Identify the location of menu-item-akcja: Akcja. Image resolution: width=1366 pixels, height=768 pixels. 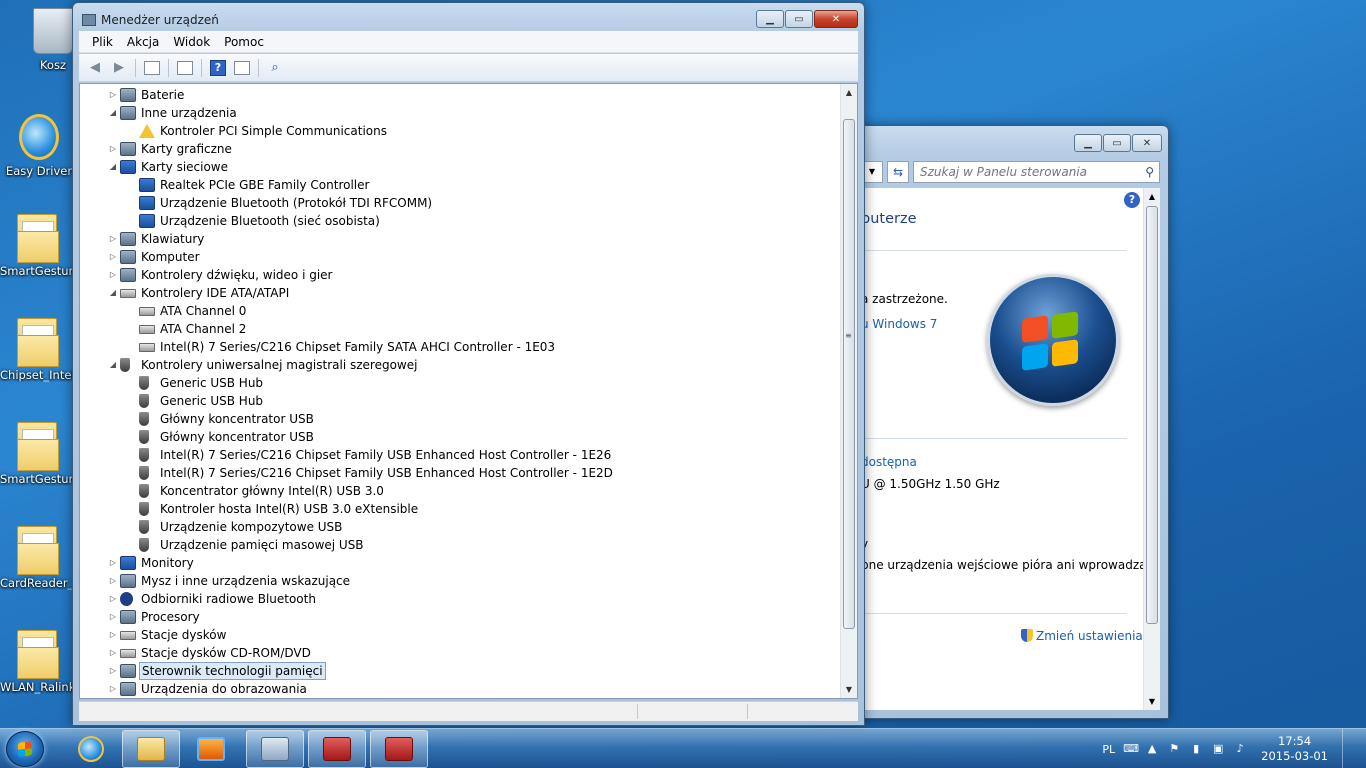
(143, 42).